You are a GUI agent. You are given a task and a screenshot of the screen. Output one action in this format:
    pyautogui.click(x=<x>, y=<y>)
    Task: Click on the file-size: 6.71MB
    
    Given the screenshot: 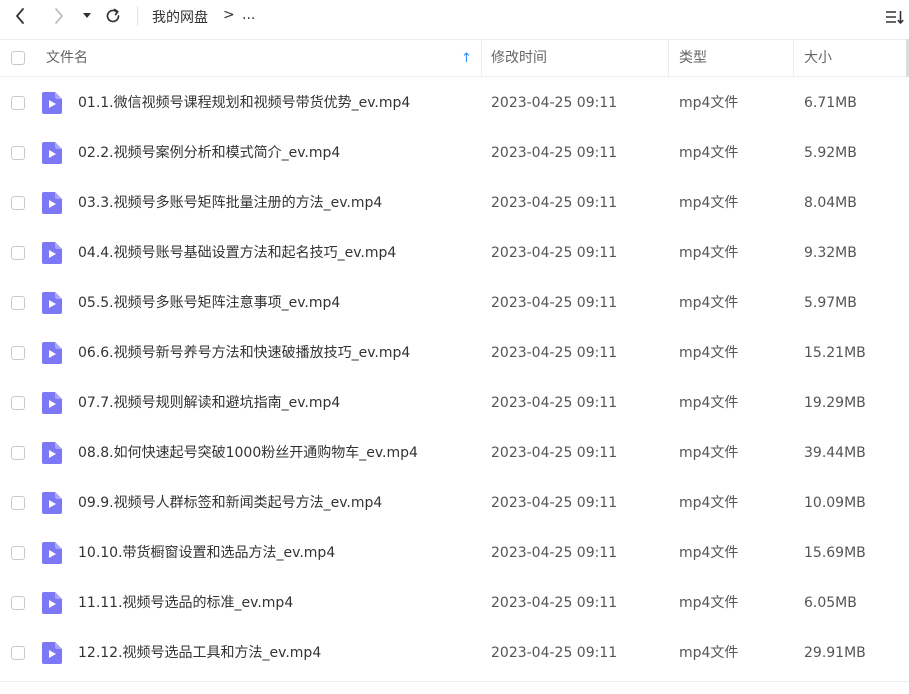 What is the action you would take?
    pyautogui.click(x=830, y=103)
    